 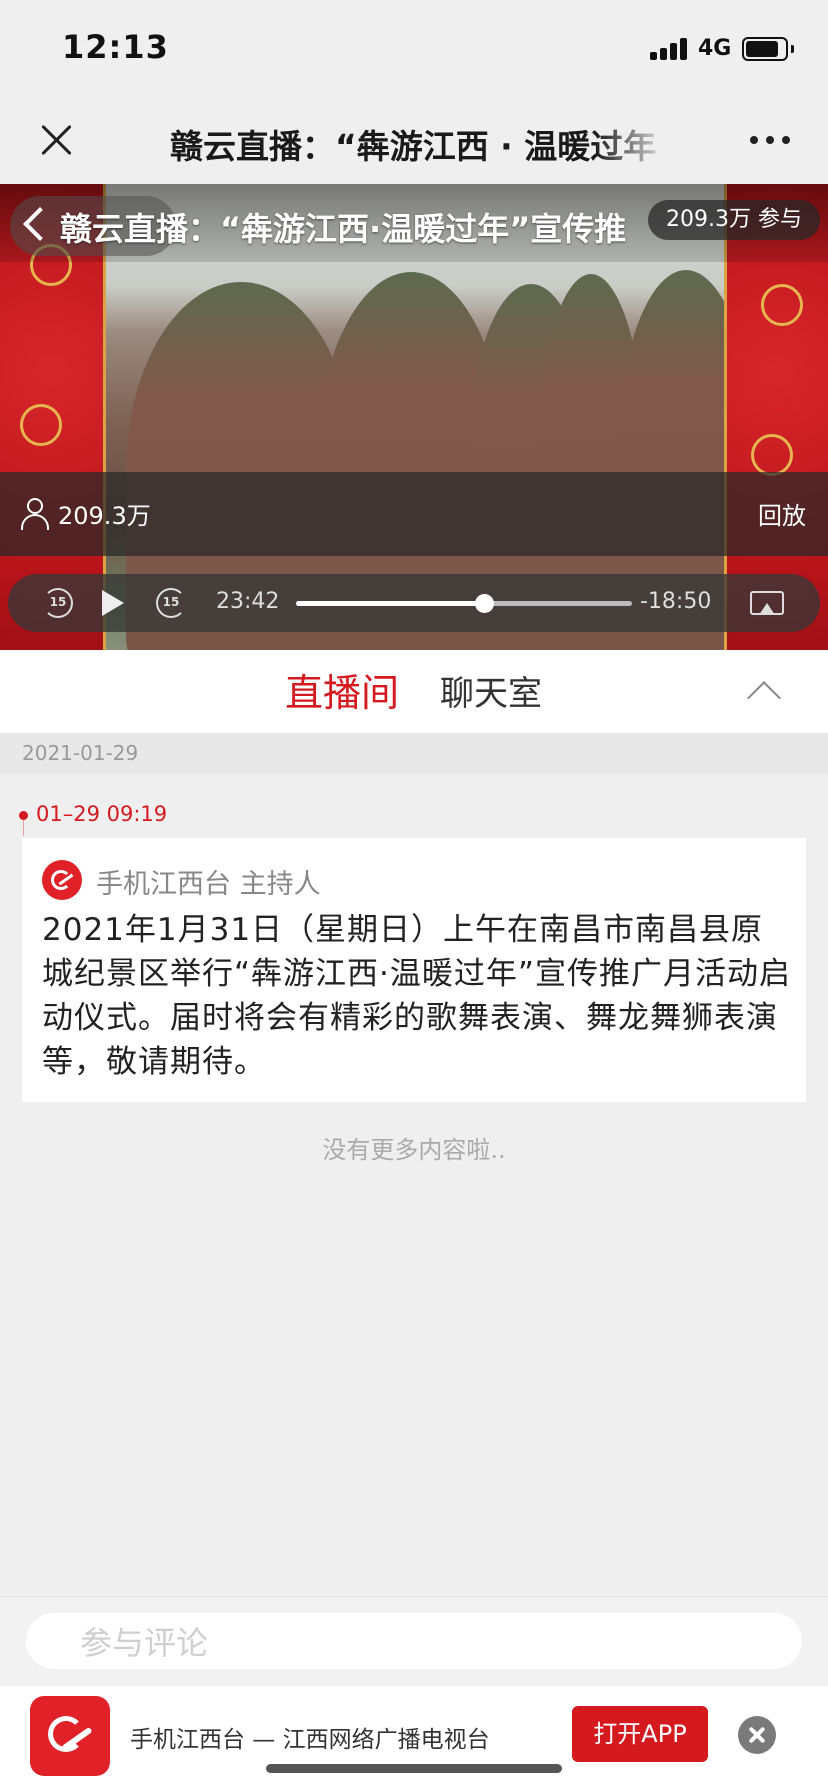 I want to click on status-bar: 12:13 4G, so click(x=414, y=49).